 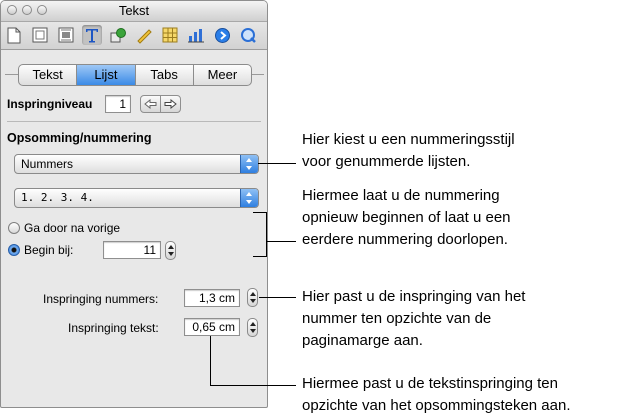 What do you see at coordinates (430, 383) in the screenshot?
I see `callout-text: Hiermee past u de tekstinspringing ten` at bounding box center [430, 383].